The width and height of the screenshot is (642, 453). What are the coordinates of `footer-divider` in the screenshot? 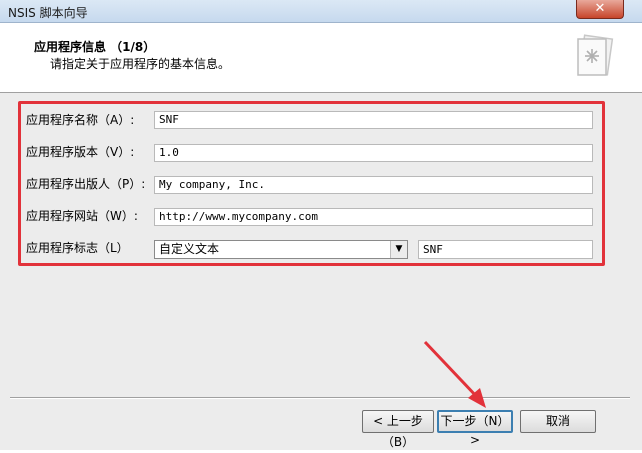 It's located at (320, 398).